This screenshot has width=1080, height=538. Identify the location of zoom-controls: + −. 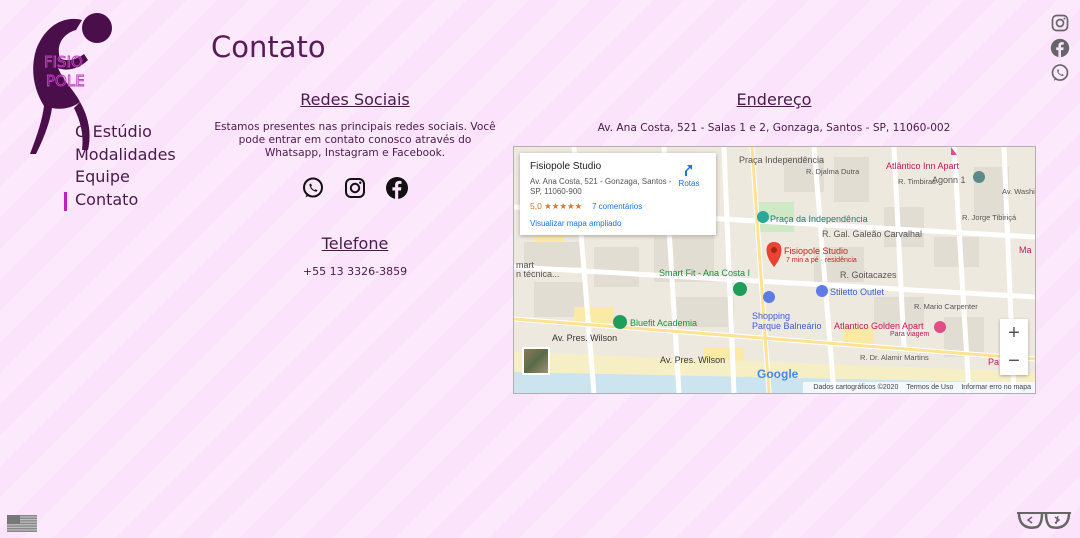
(1014, 347).